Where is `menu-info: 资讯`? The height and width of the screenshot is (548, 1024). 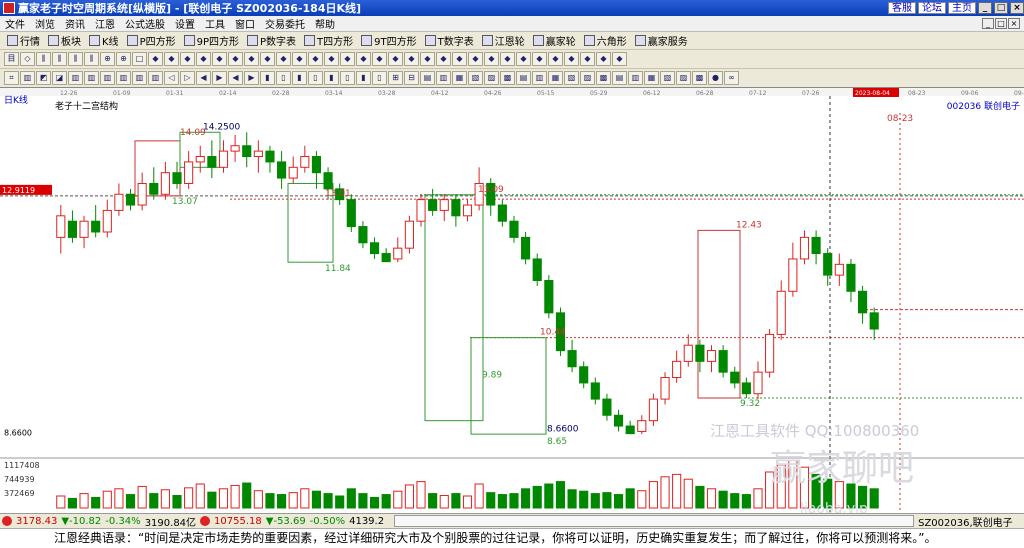
menu-info: 资讯 is located at coordinates (75, 23).